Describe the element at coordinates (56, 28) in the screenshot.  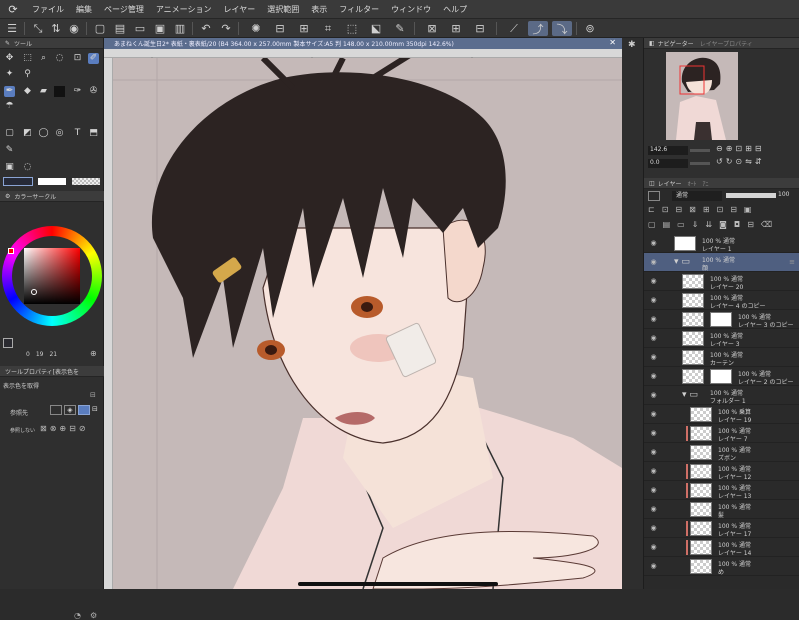
I see `layer-order-icon: ⇅` at that location.